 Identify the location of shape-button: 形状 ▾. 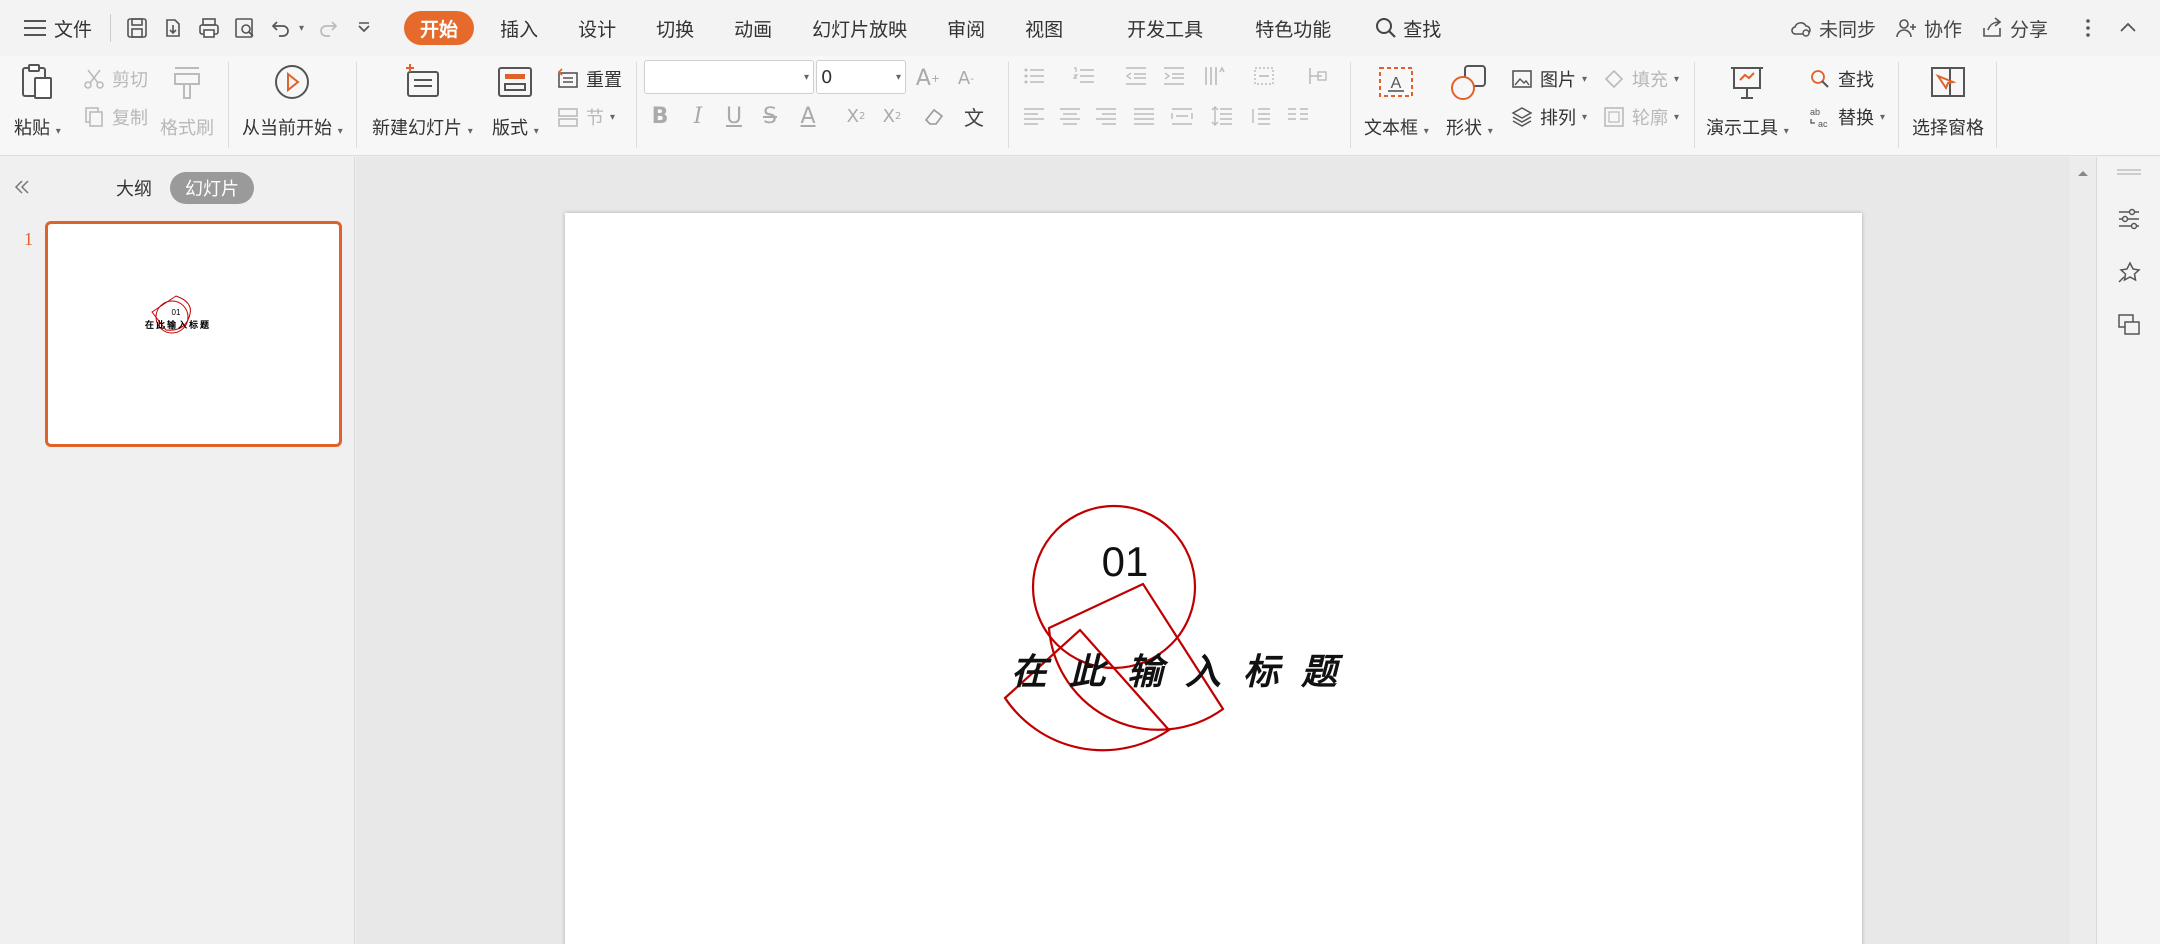
(1469, 100).